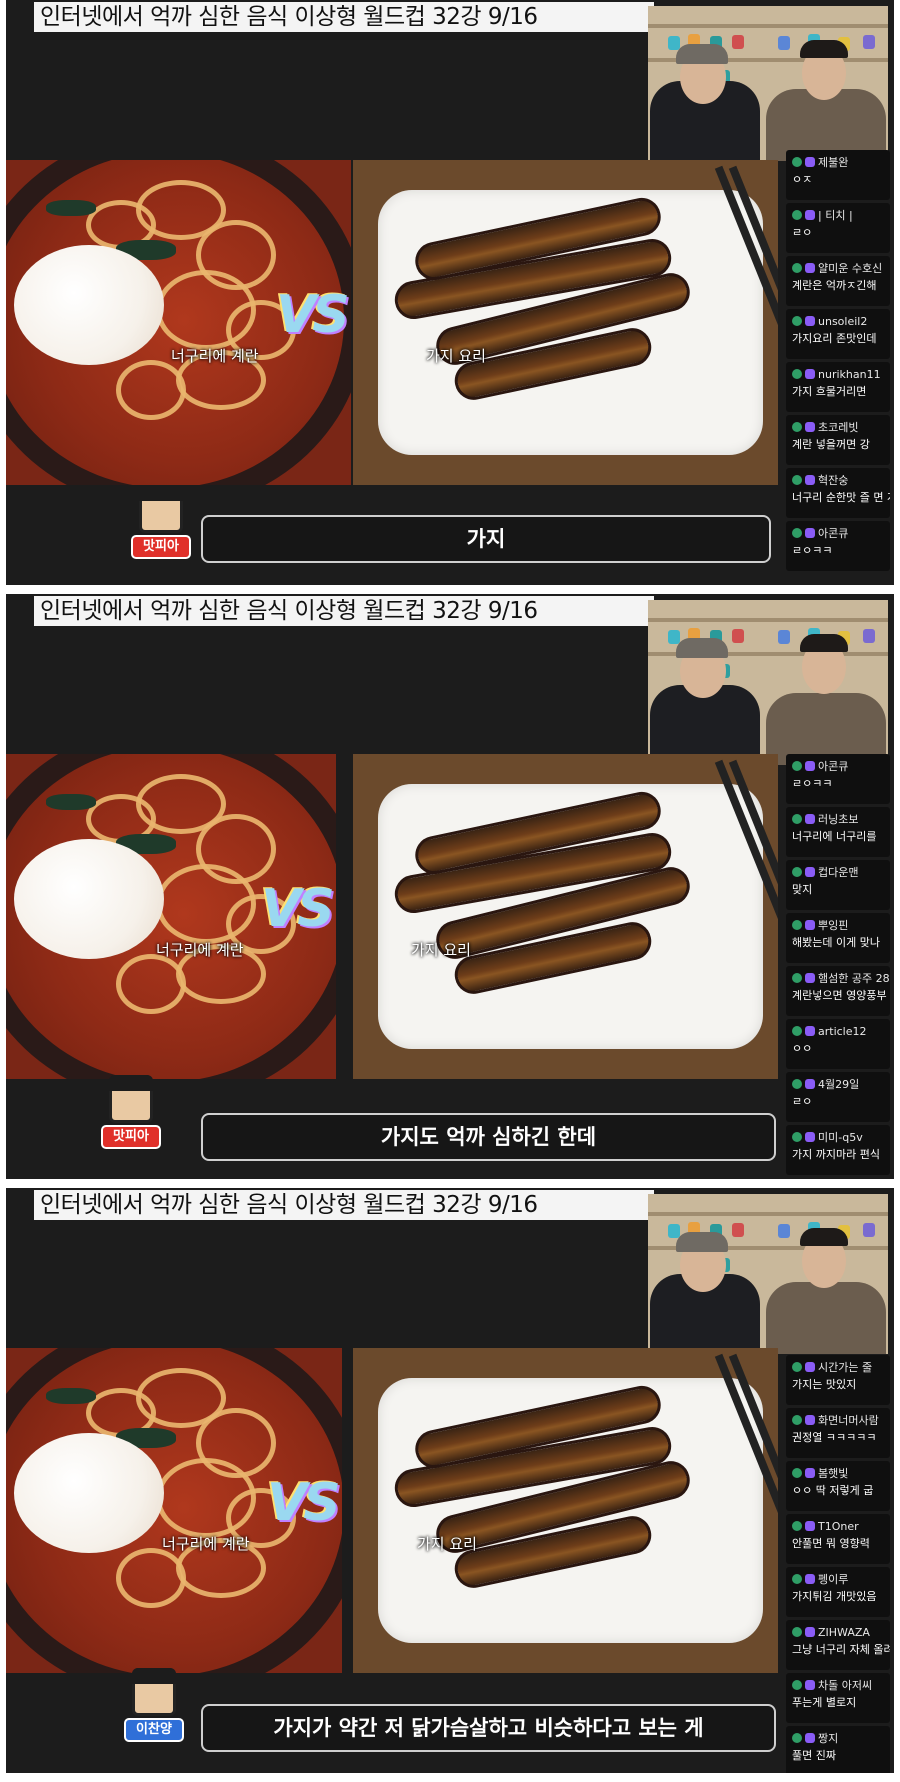  Describe the element at coordinates (824, 1384) in the screenshot. I see `chat-text: 가지는 맛있지` at that location.